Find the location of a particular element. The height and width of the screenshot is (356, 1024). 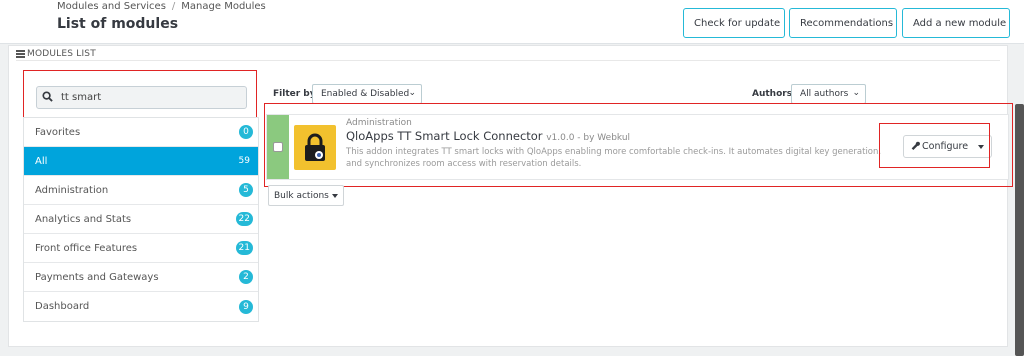

breadcrumb-item-manage-modules: Manage Modules is located at coordinates (223, 6).